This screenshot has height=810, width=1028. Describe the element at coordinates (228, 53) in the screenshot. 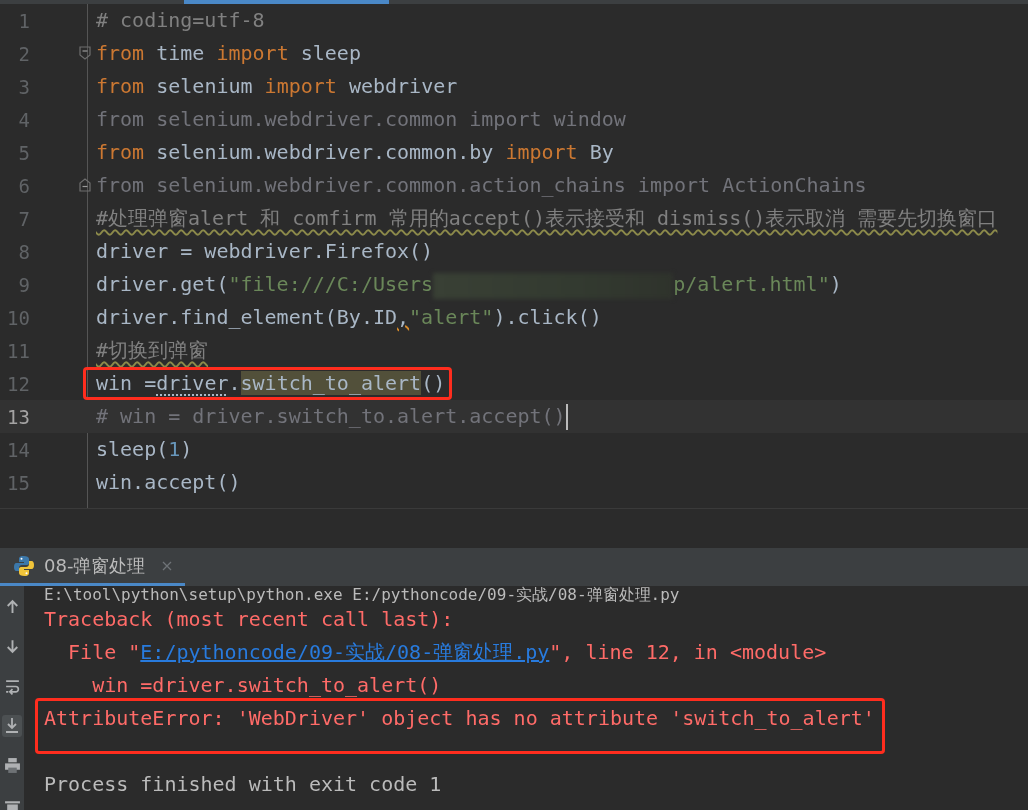

I see `code-line: from time import sleep` at that location.